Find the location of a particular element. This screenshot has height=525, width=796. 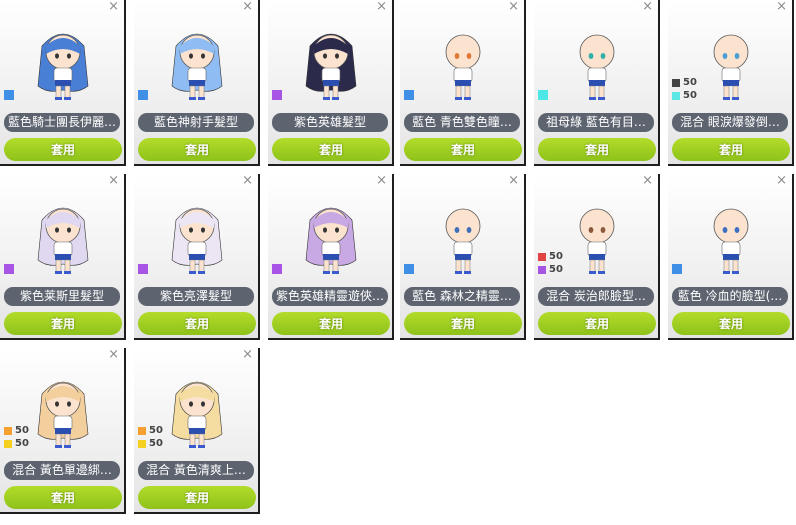

item-card: × 祖母綠 藍色有目… 套用 is located at coordinates (597, 83).